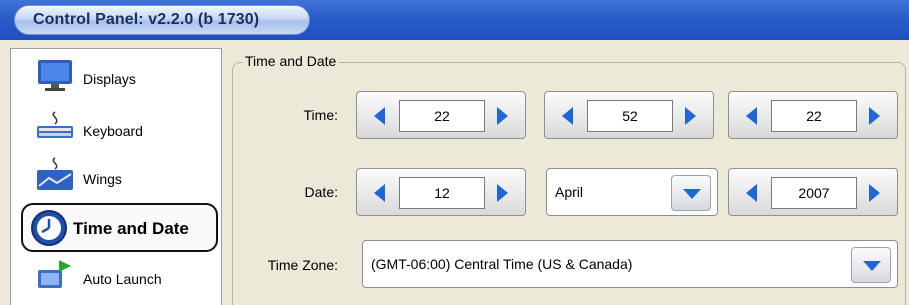  Describe the element at coordinates (55, 173) in the screenshot. I see `wings-icon` at that location.